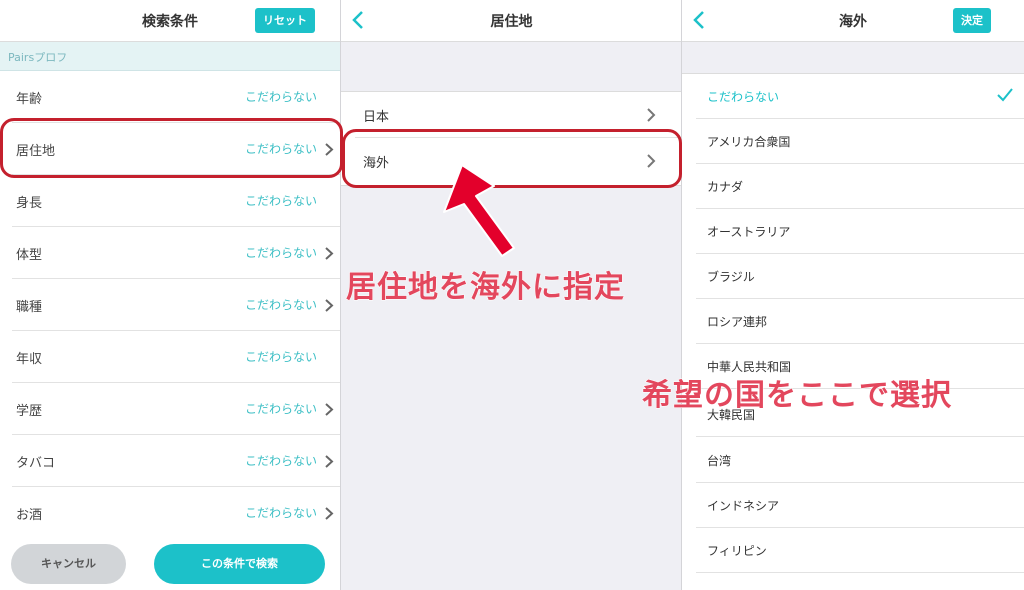 The height and width of the screenshot is (590, 1024). Describe the element at coordinates (29, 307) in the screenshot. I see `row-label: 職種` at that location.